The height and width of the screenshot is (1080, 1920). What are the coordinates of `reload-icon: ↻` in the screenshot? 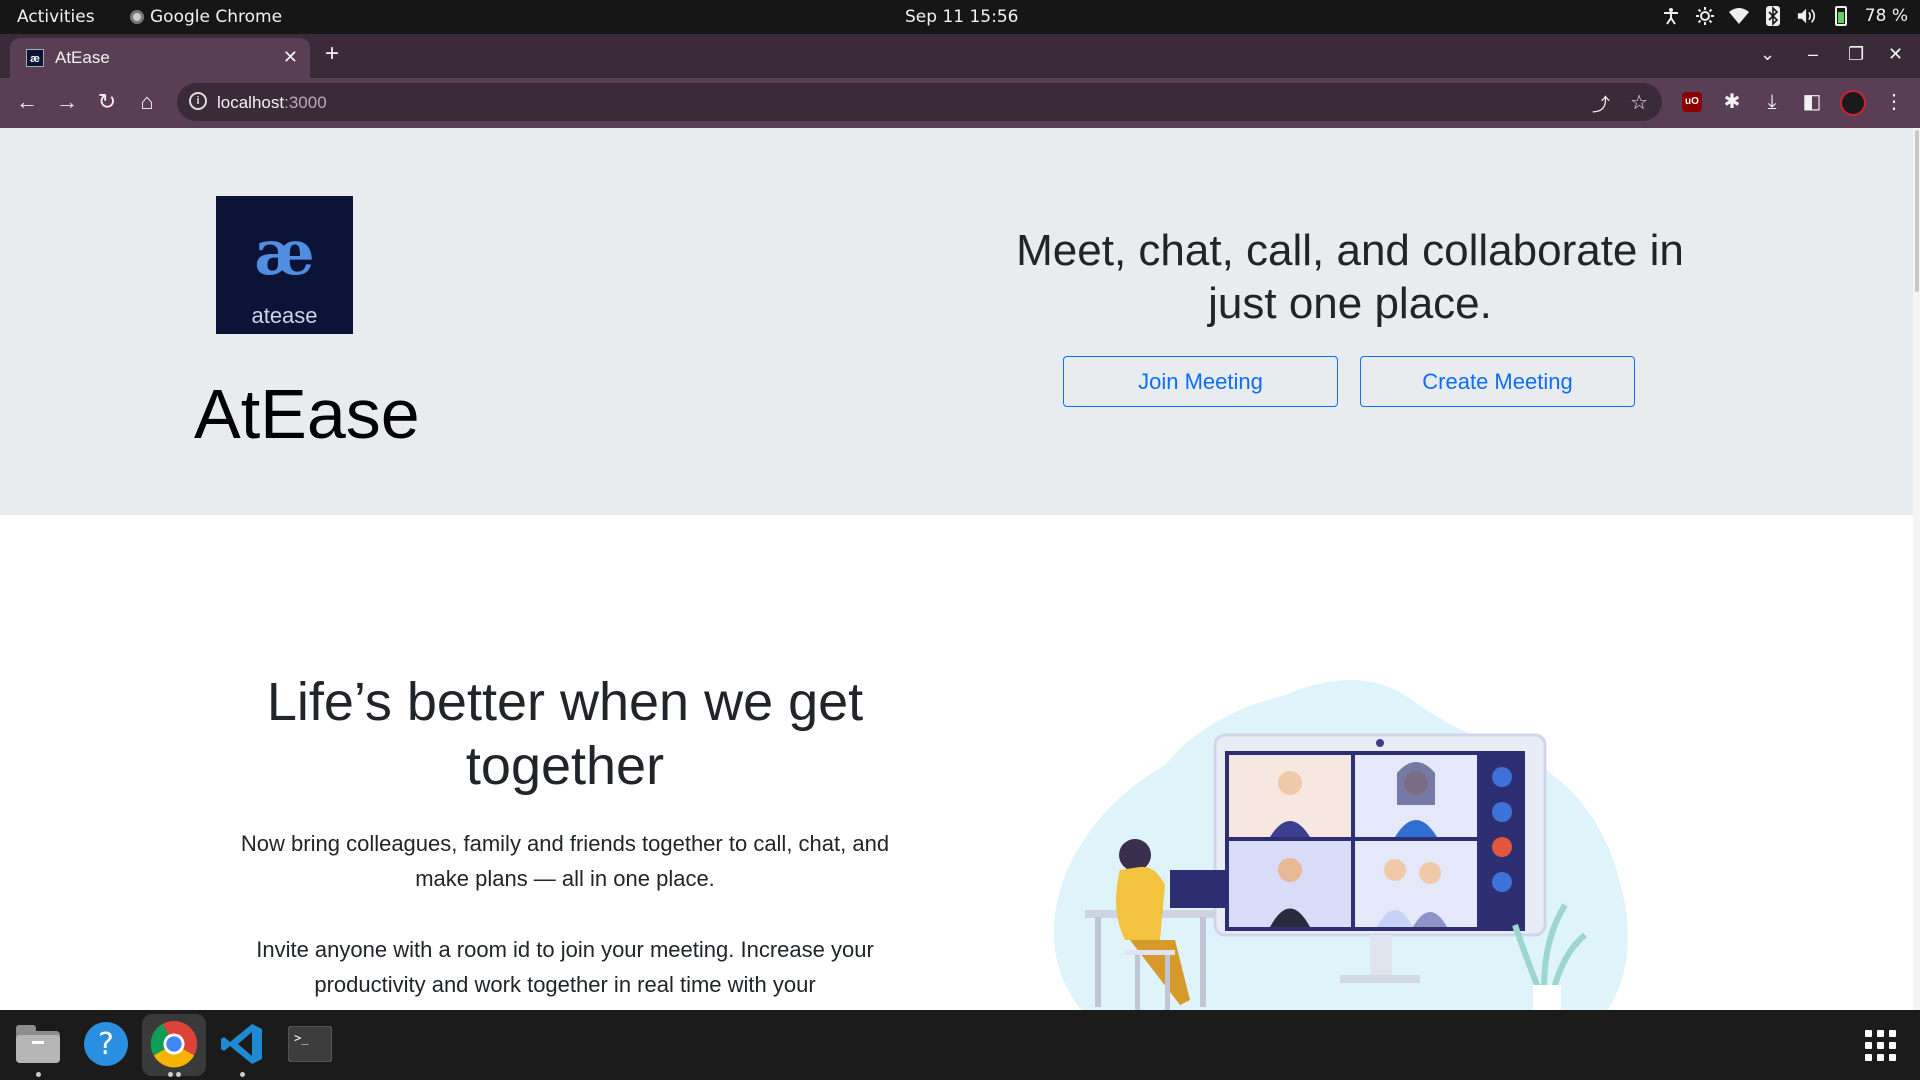 It's located at (107, 102).